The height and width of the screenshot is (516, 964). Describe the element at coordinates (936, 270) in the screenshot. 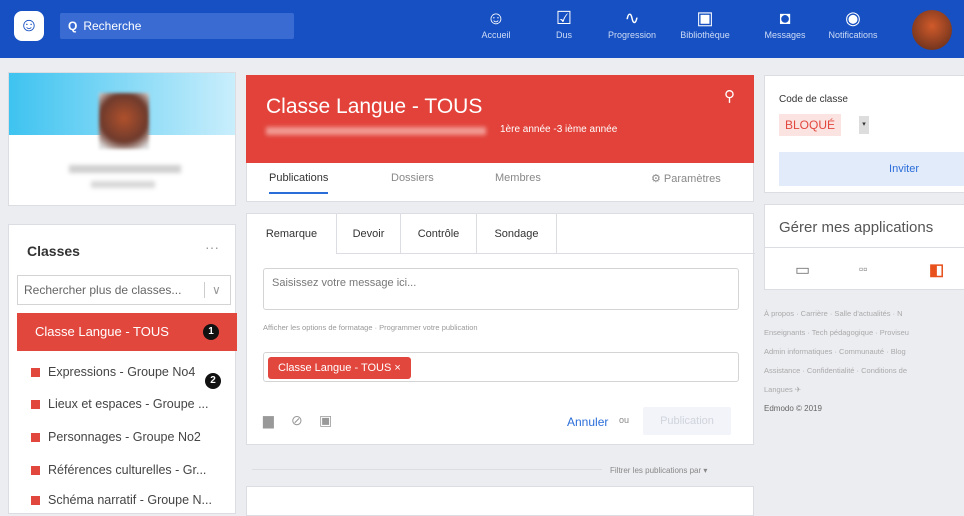

I see `office-icon: ◧` at that location.